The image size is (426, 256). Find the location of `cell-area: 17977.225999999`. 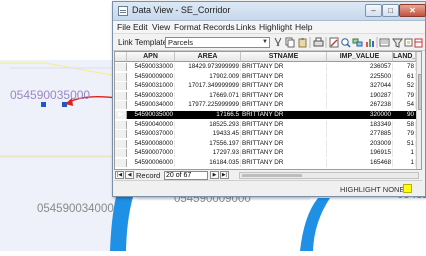

cell-area: 17977.225999999 is located at coordinates (208, 105).